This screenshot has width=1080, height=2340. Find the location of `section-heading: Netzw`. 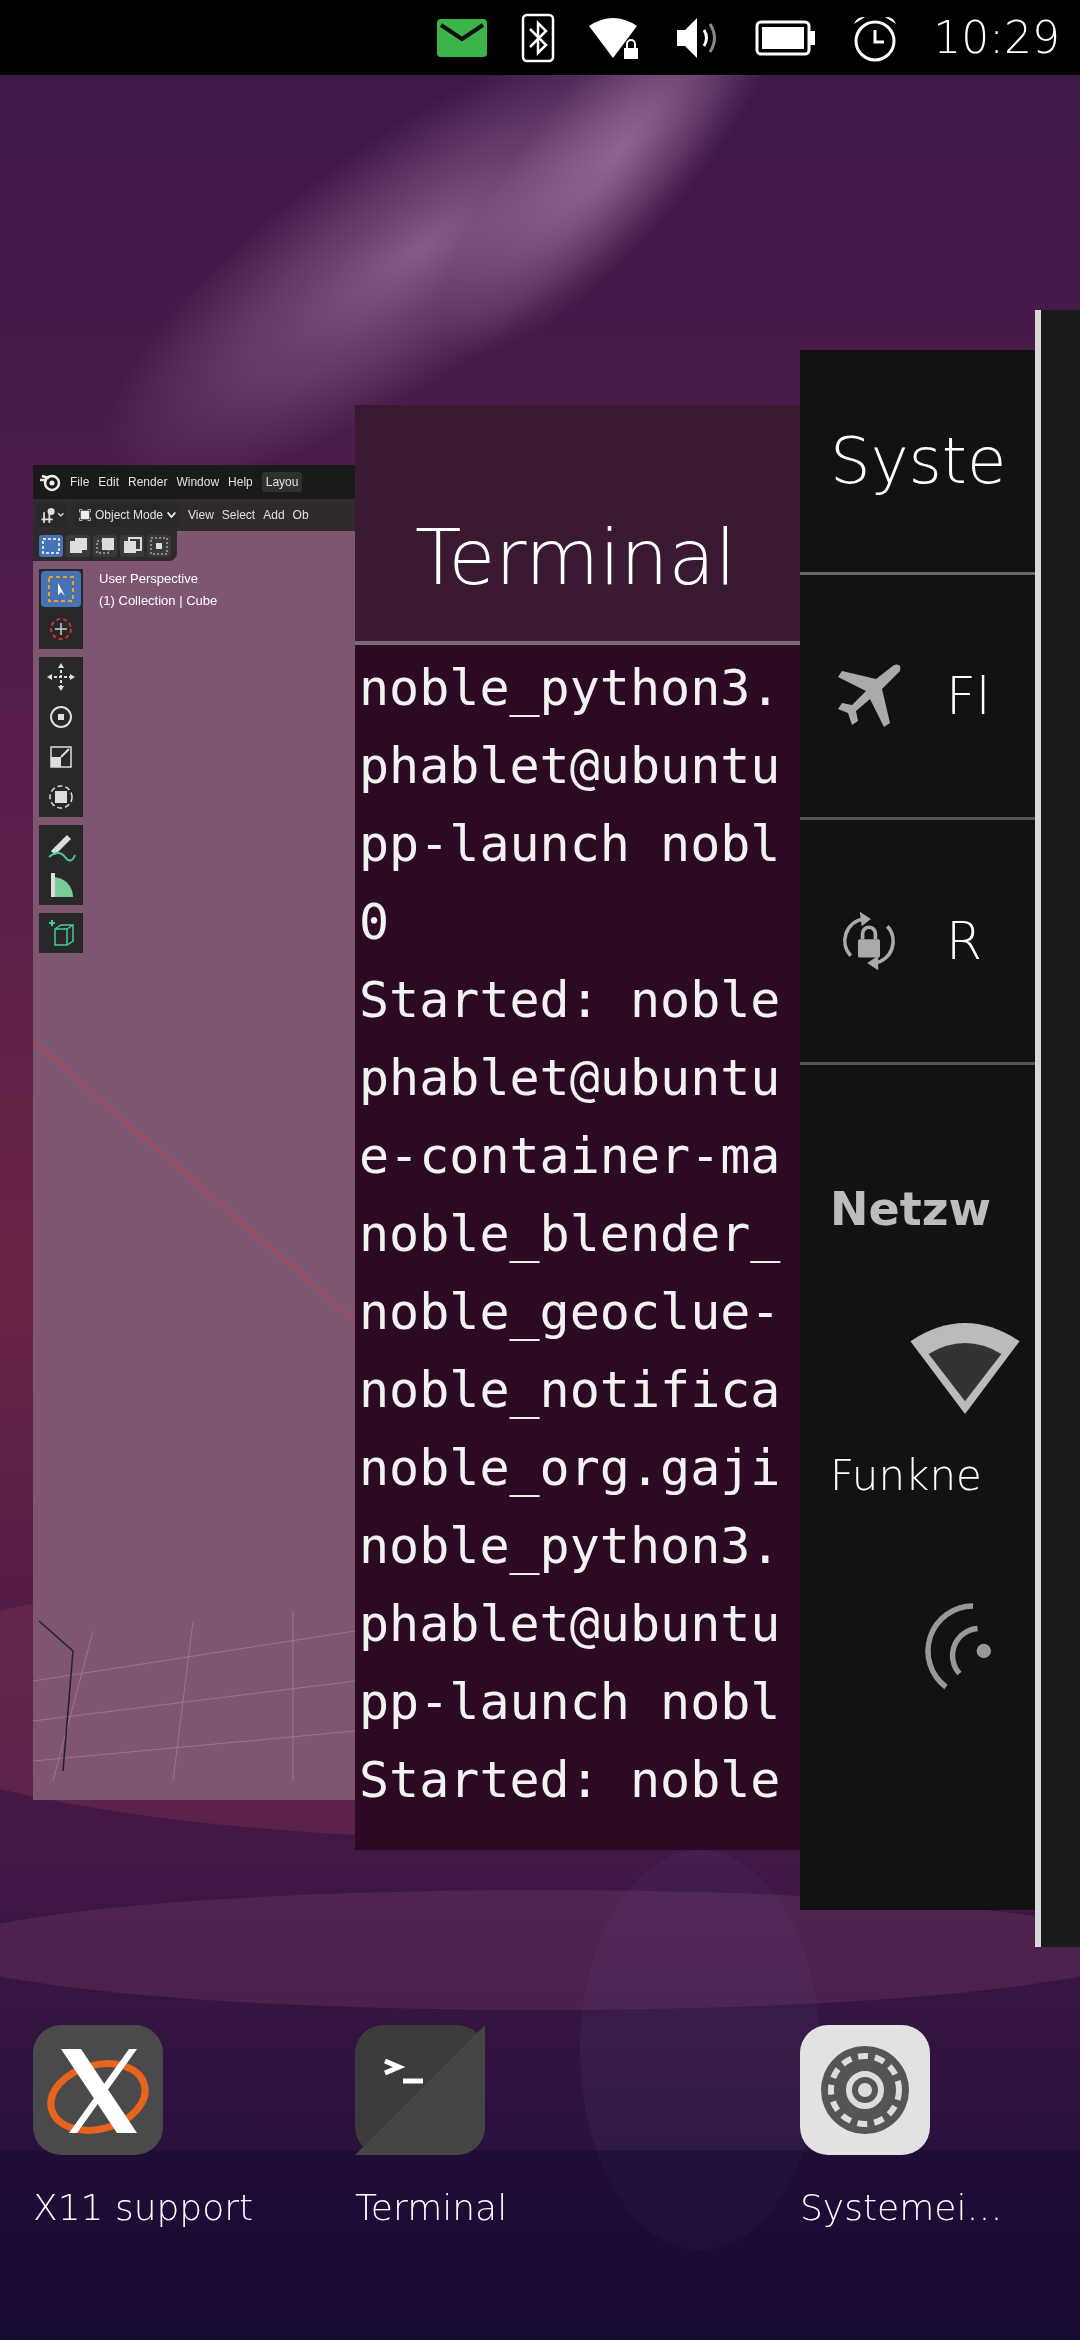

section-heading: Netzw is located at coordinates (910, 1209).